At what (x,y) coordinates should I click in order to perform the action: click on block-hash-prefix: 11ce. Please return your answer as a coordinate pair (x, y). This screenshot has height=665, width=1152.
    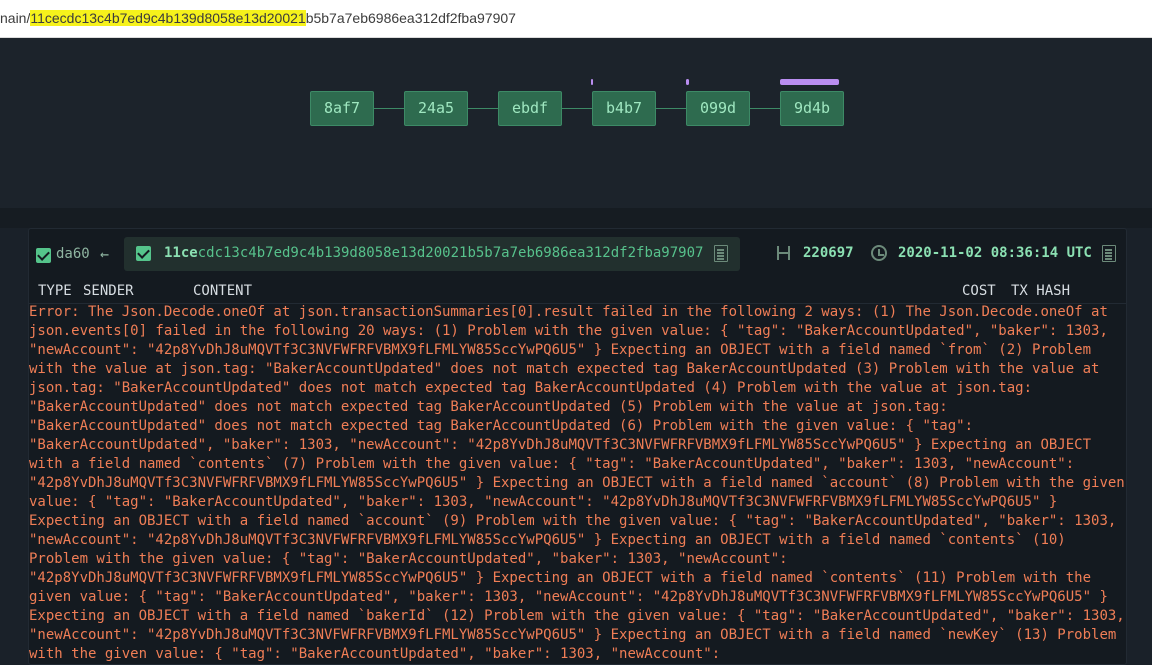
    Looking at the image, I should click on (181, 253).